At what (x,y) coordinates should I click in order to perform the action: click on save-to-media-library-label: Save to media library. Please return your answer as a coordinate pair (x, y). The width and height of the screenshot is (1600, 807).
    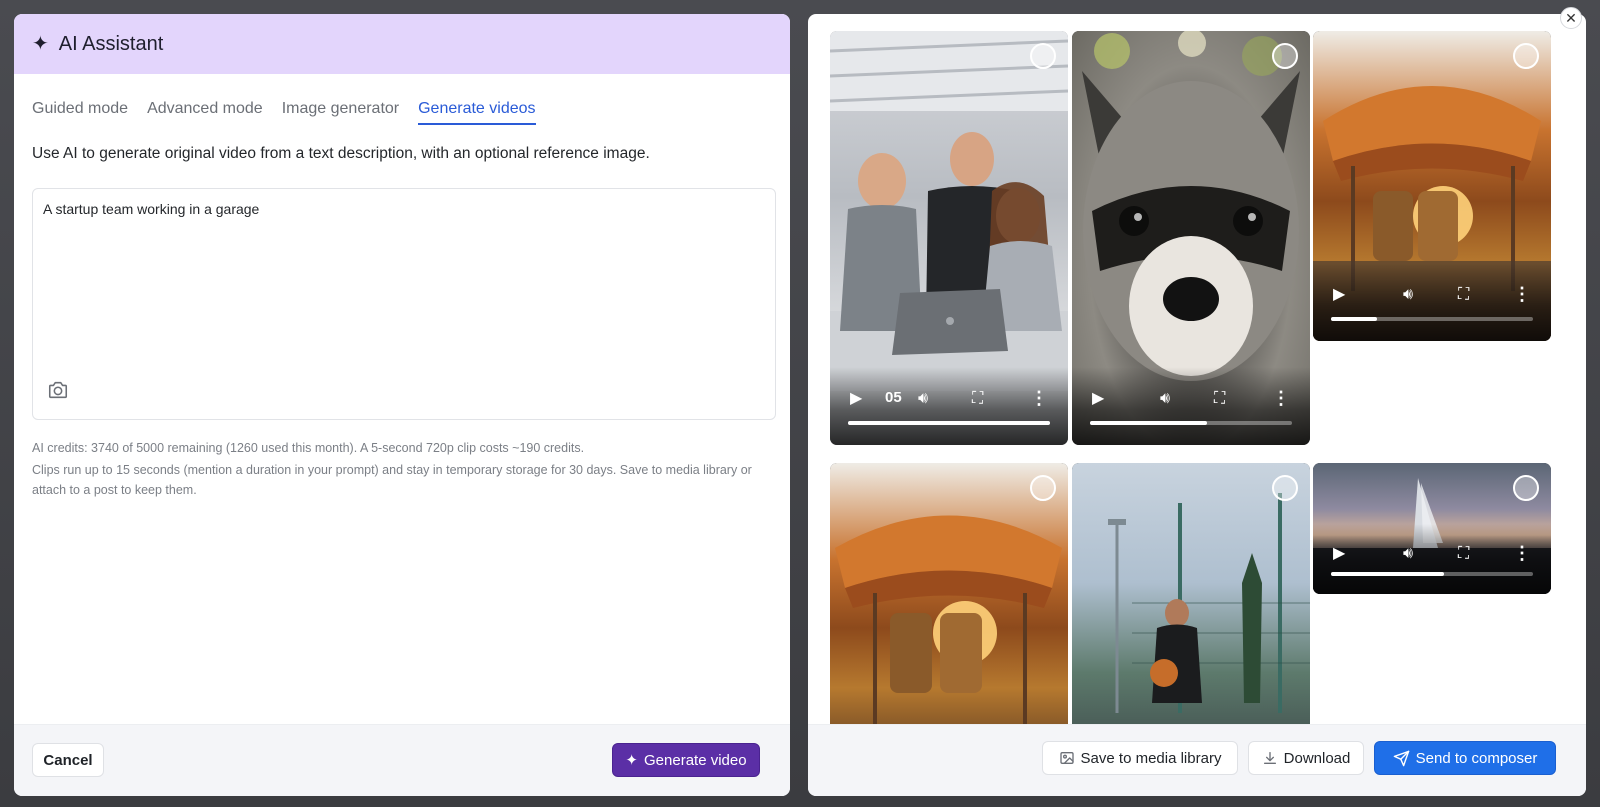
    Looking at the image, I should click on (1151, 758).